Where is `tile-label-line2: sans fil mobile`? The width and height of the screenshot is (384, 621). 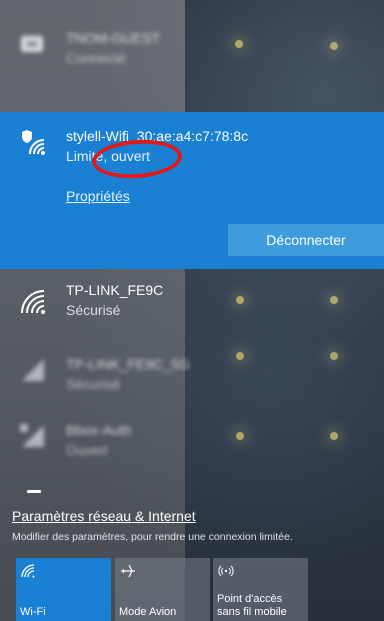
tile-label-line2: sans fil mobile is located at coordinates (252, 612).